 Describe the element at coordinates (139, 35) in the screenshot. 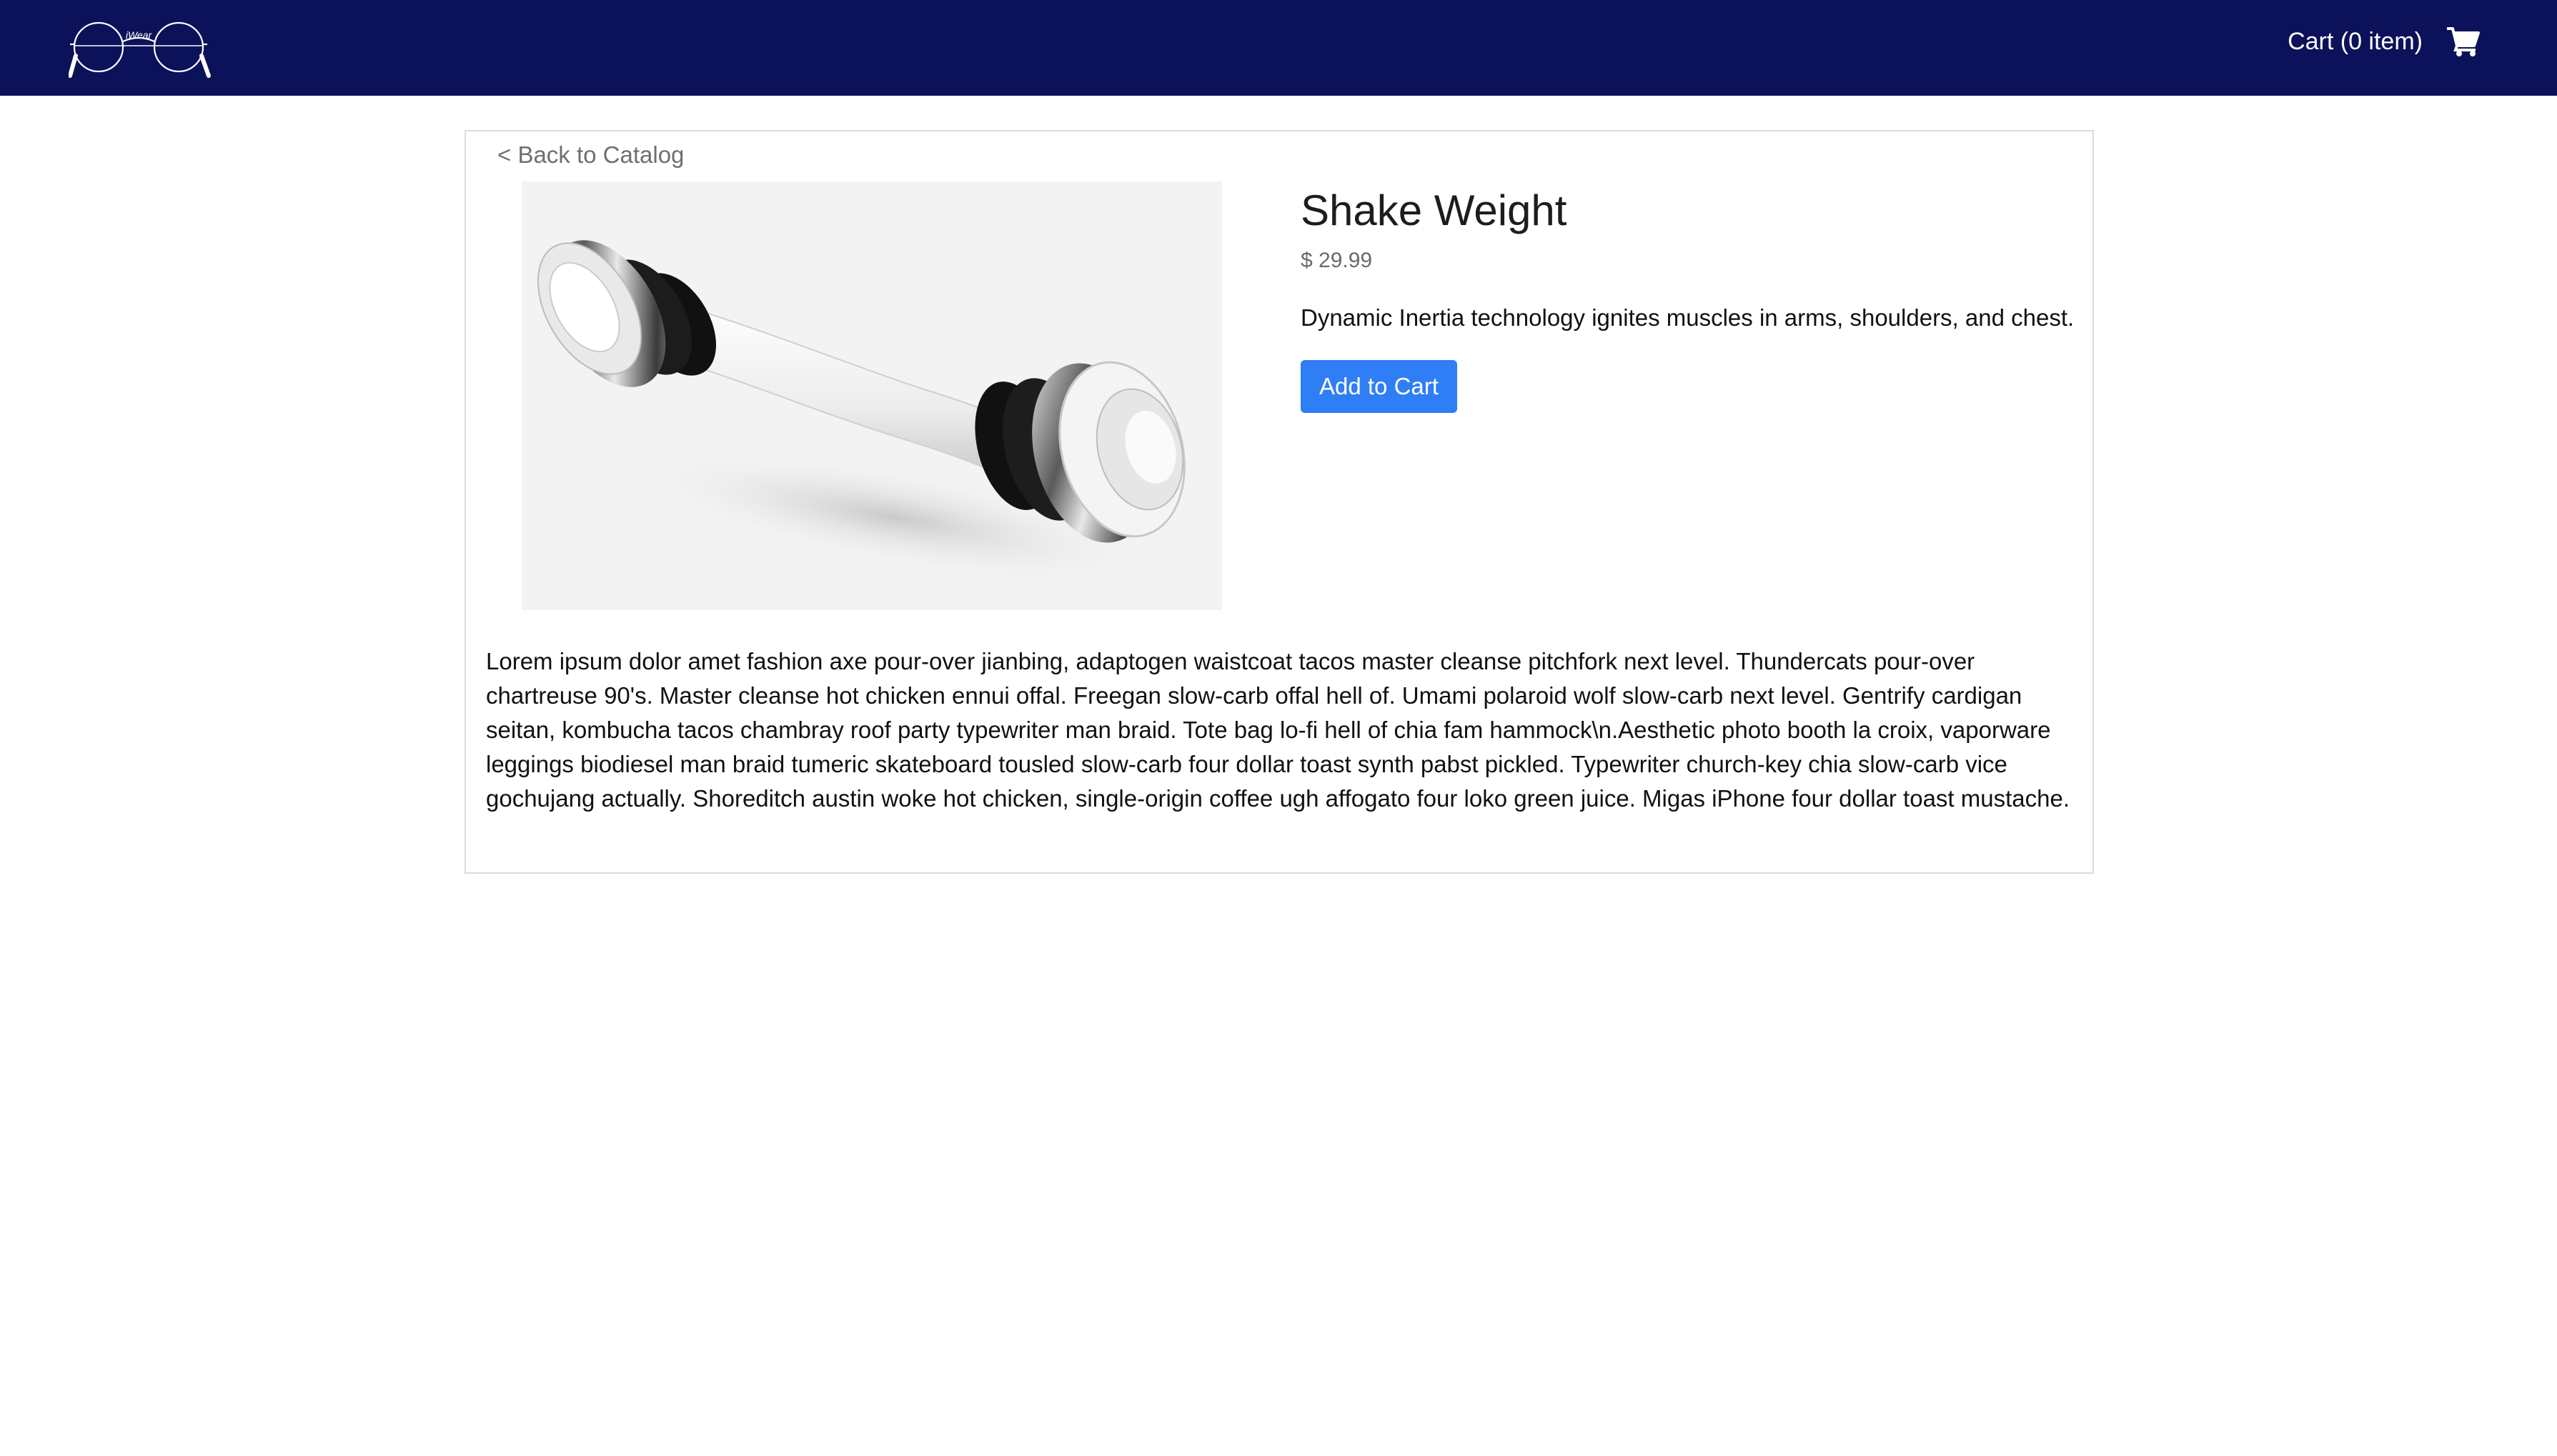

I see `logo-text: iWear` at that location.